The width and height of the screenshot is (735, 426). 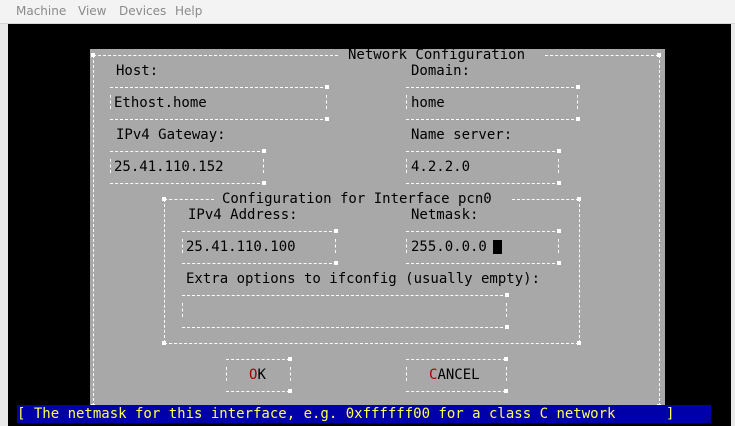 What do you see at coordinates (241, 247) in the screenshot?
I see `ipv4-address-value: 25.41.110.100` at bounding box center [241, 247].